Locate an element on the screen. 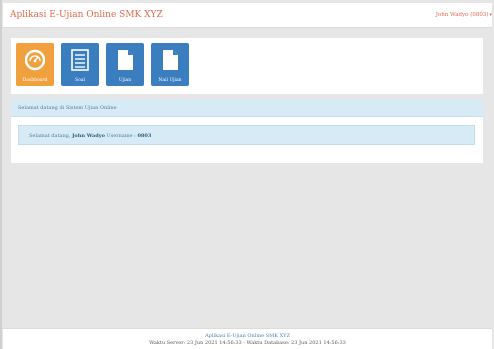  dashboard-gauge-icon is located at coordinates (35, 60).